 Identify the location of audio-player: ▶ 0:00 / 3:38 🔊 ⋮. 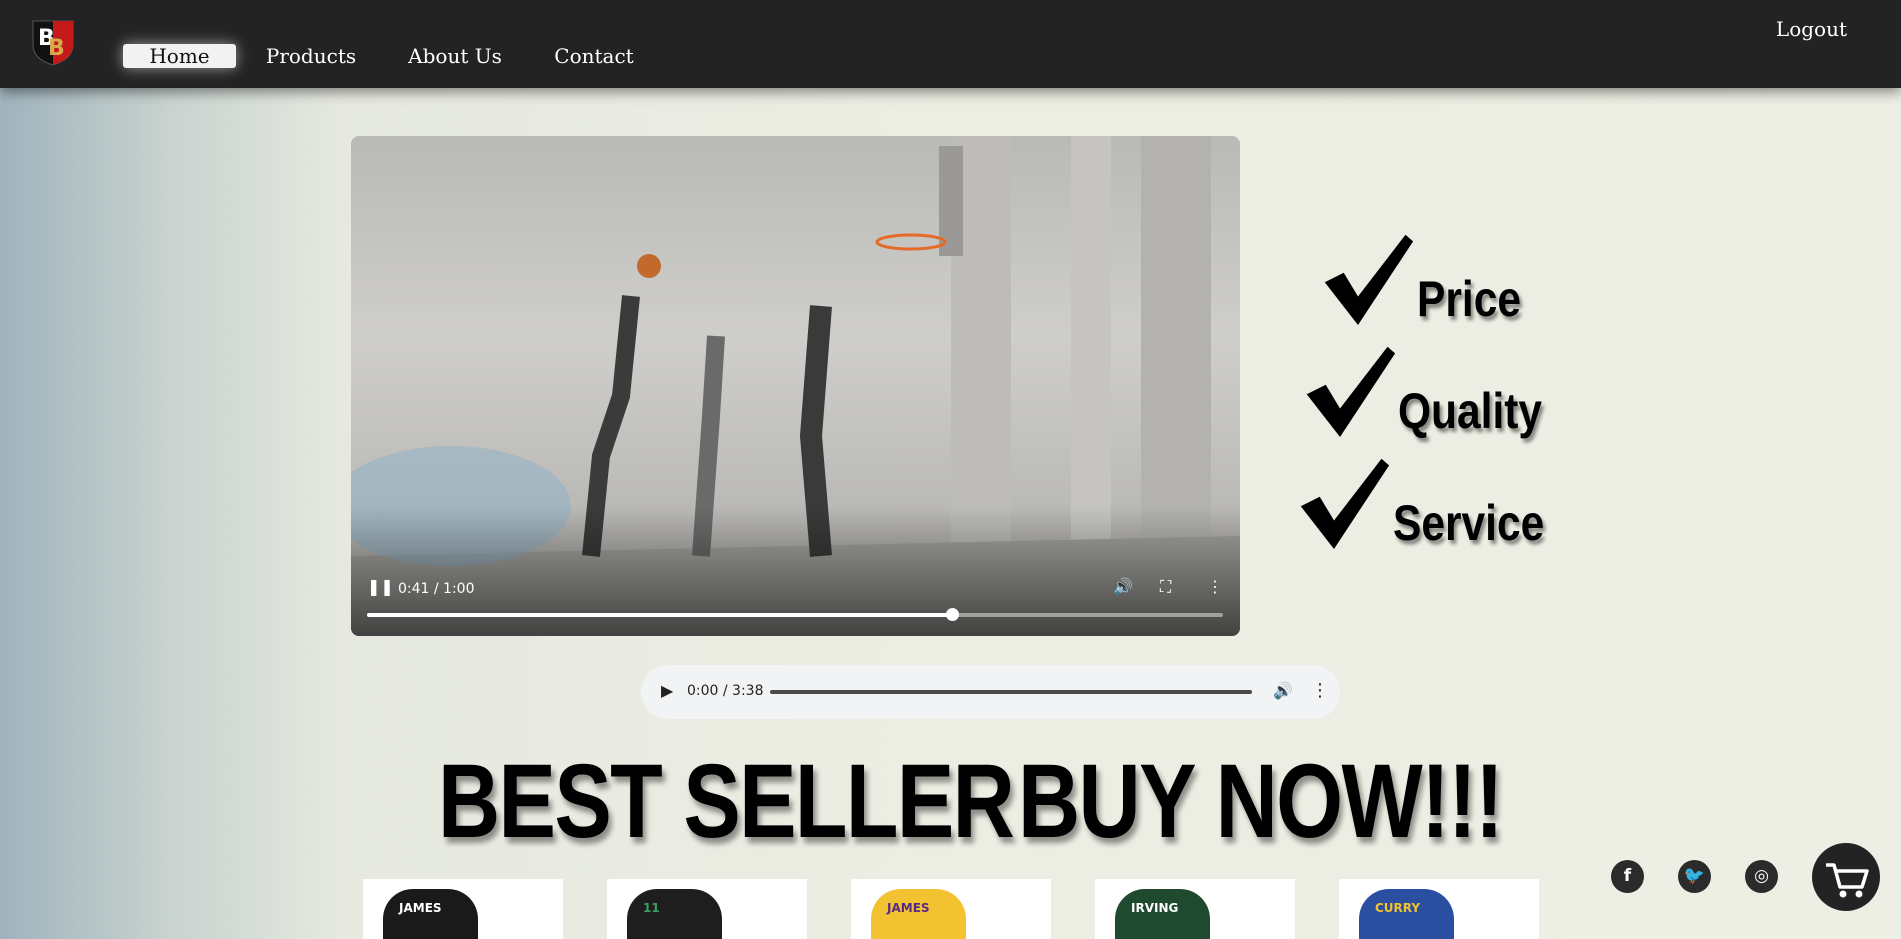
(990, 692).